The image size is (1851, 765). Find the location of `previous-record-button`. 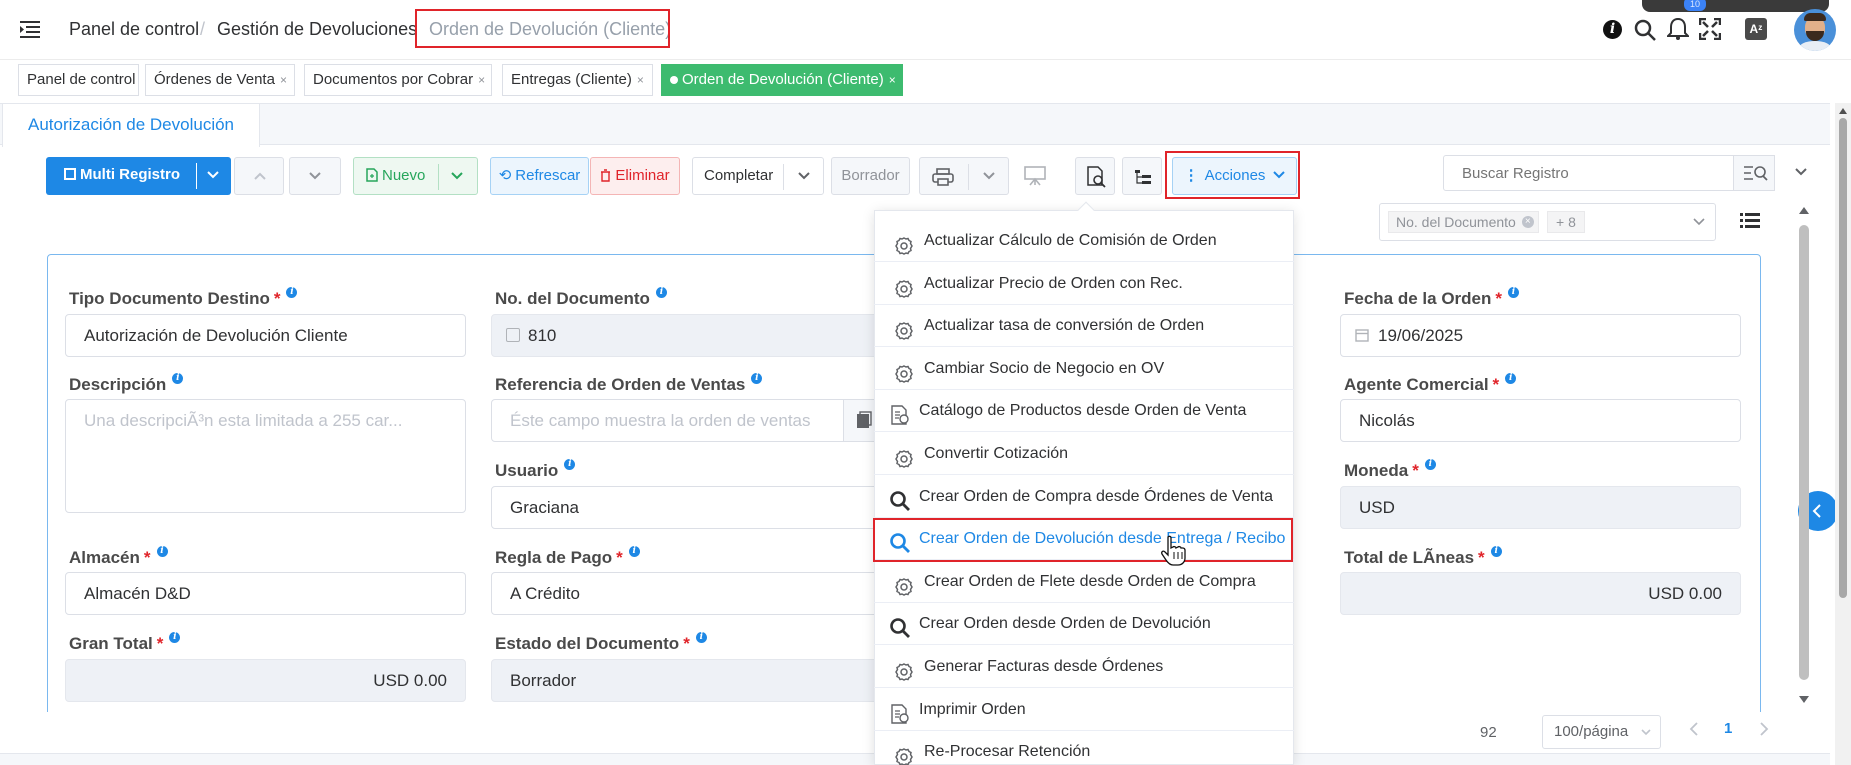

previous-record-button is located at coordinates (259, 176).